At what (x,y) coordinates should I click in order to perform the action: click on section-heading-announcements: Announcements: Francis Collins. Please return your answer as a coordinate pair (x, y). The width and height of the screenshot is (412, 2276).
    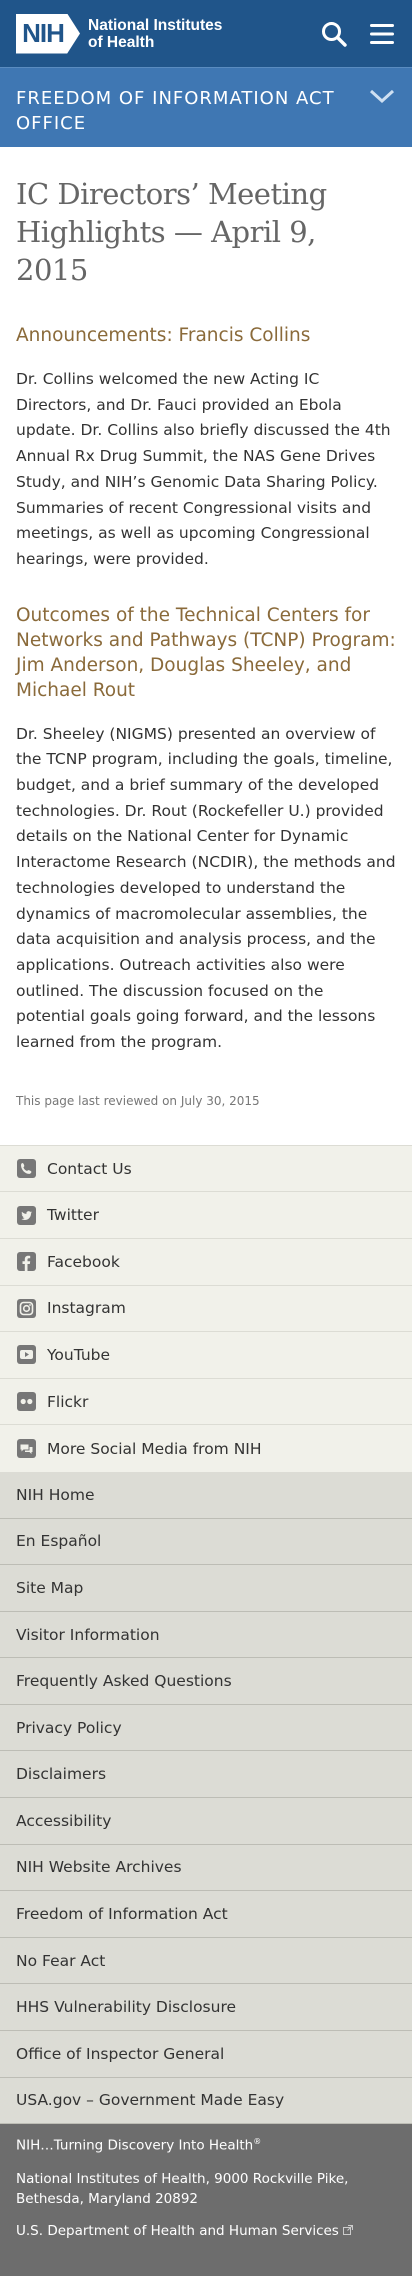
    Looking at the image, I should click on (163, 335).